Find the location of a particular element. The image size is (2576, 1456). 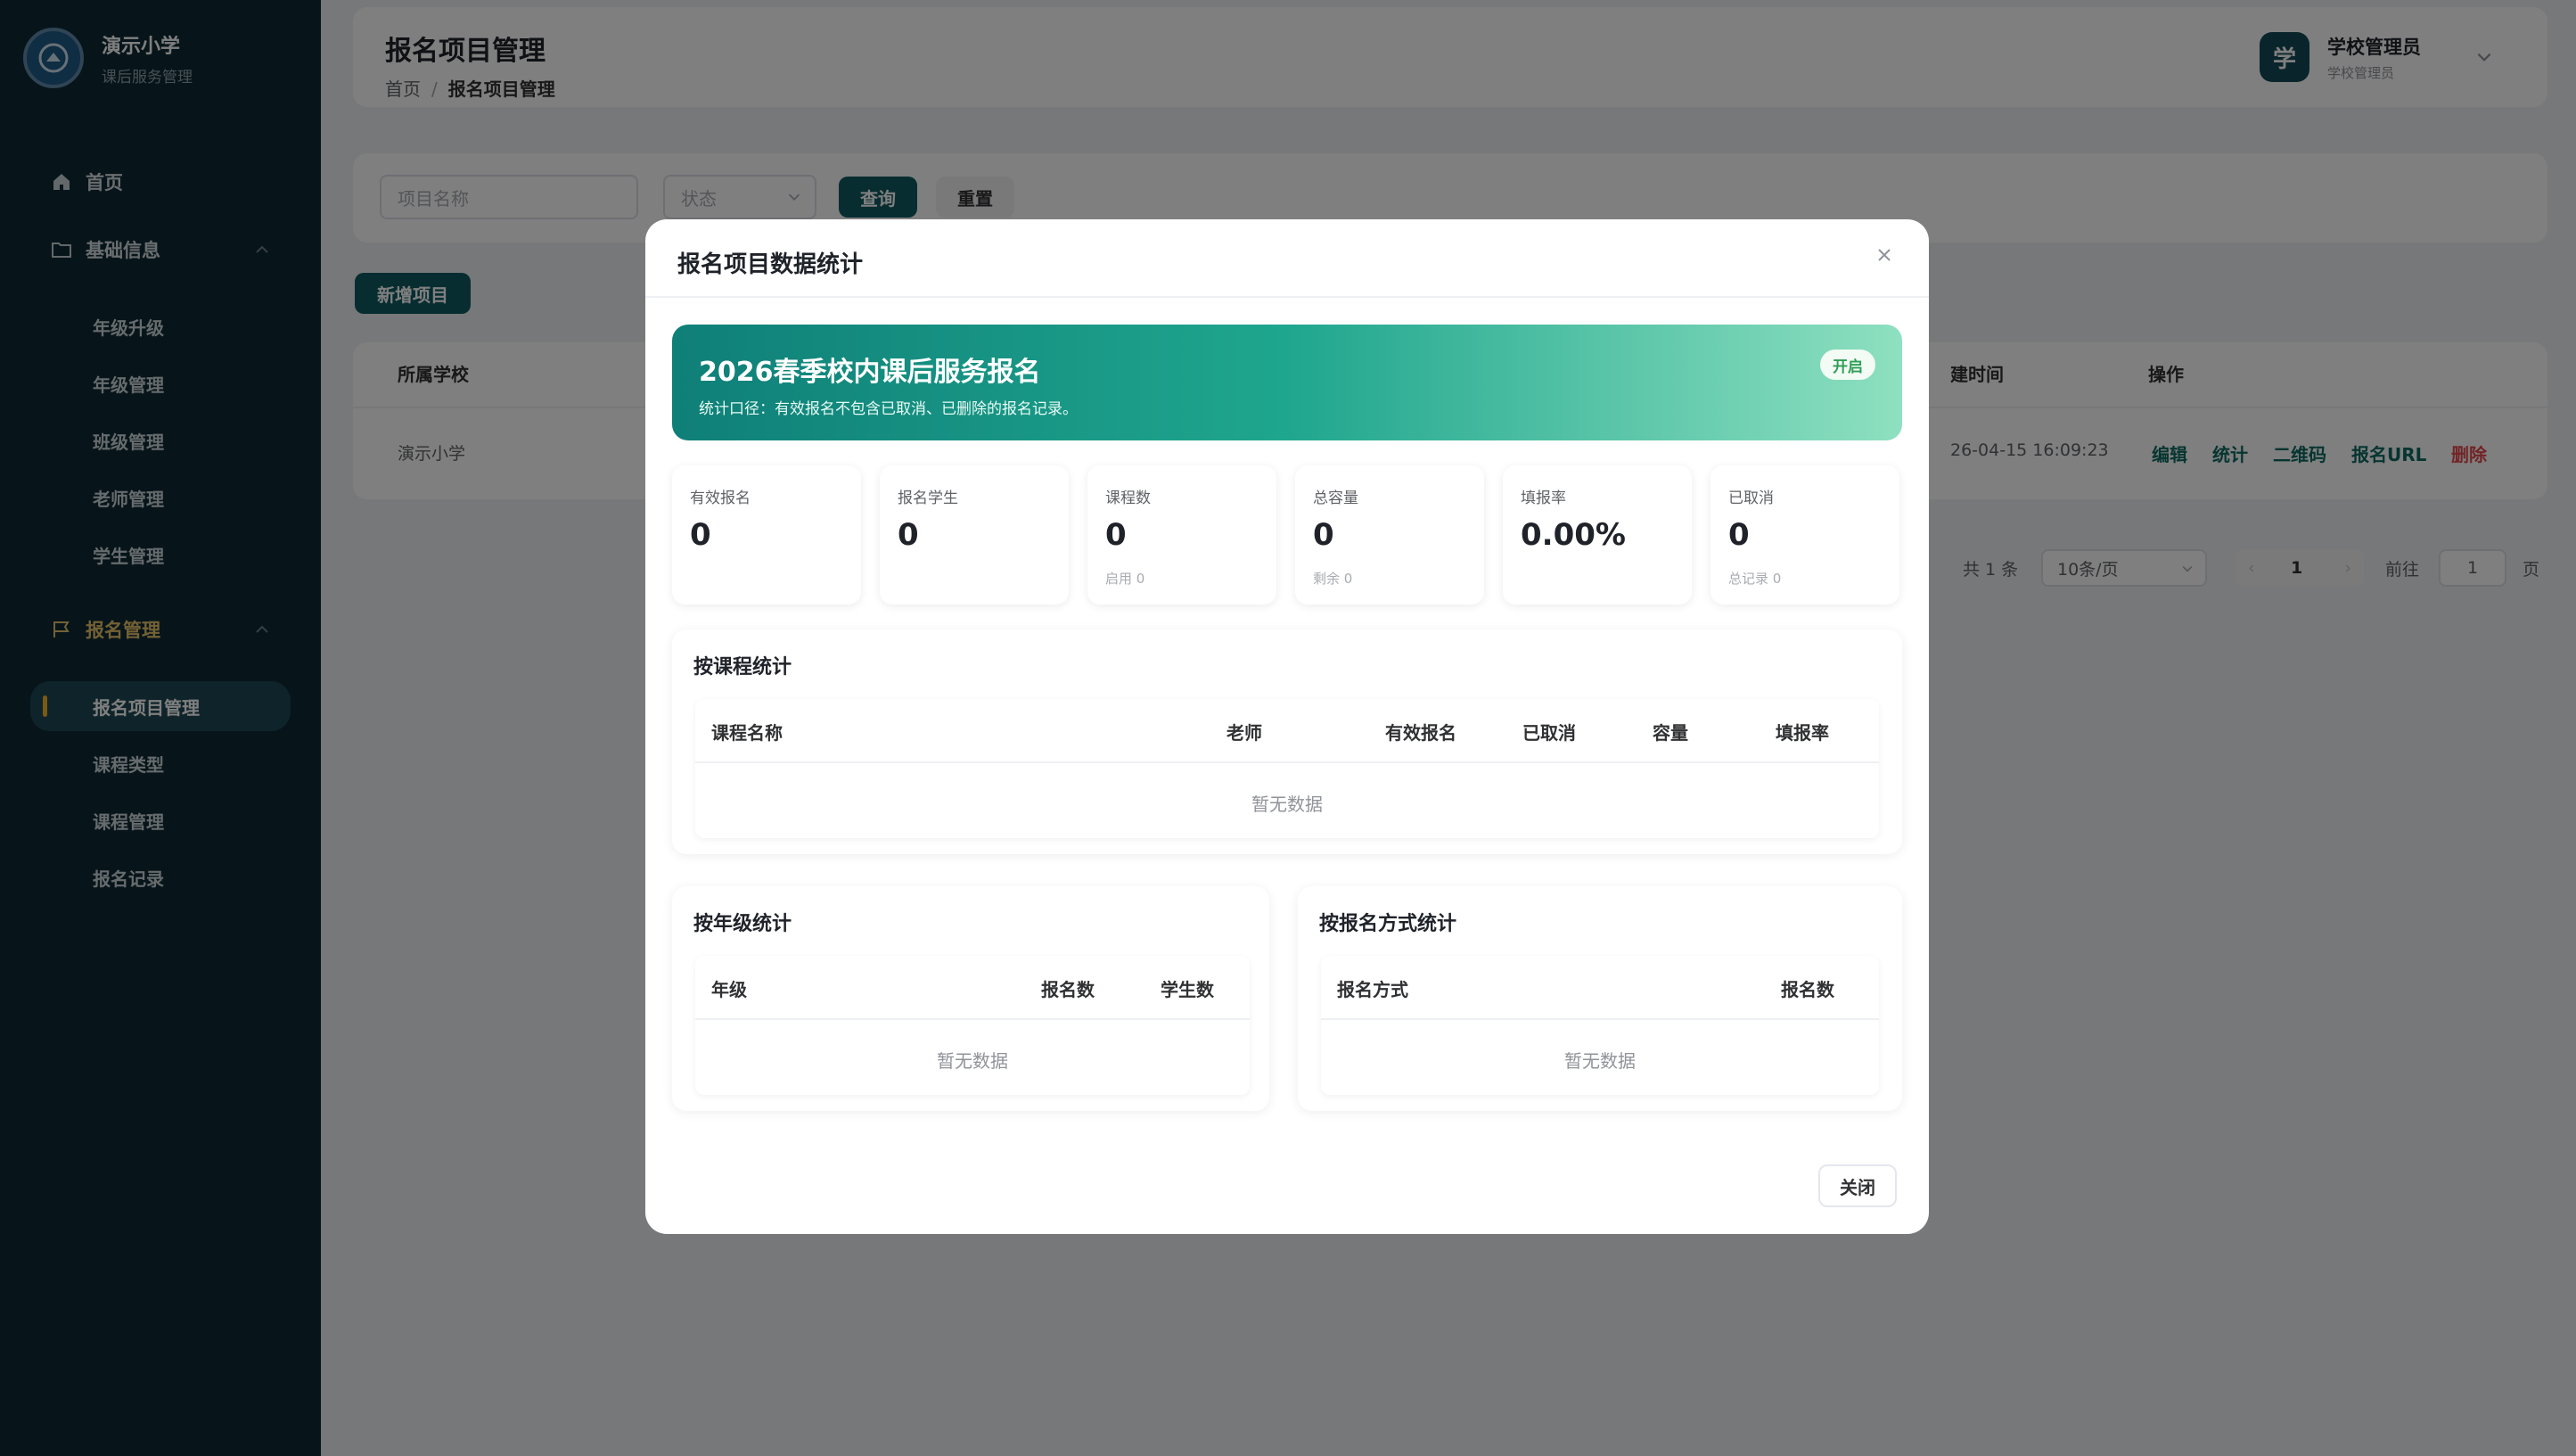

grade-stats-table: 年级 报名数 学生数 暂无数据 is located at coordinates (973, 1025).